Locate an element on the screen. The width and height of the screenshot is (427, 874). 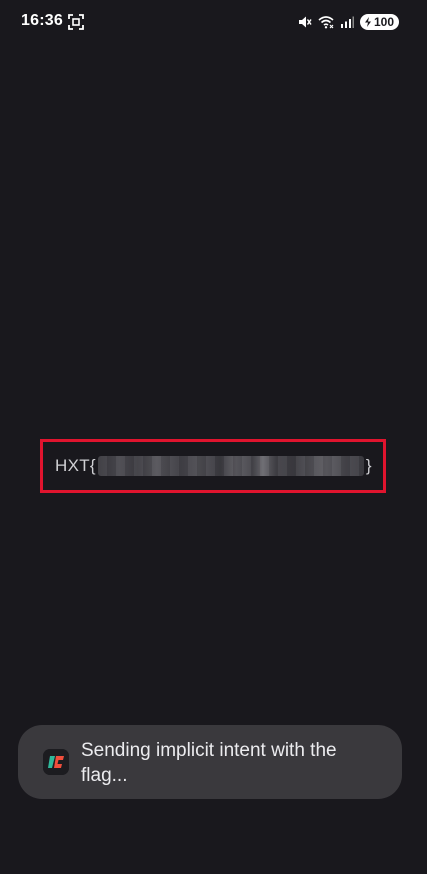
status-icons: 100 is located at coordinates (348, 22).